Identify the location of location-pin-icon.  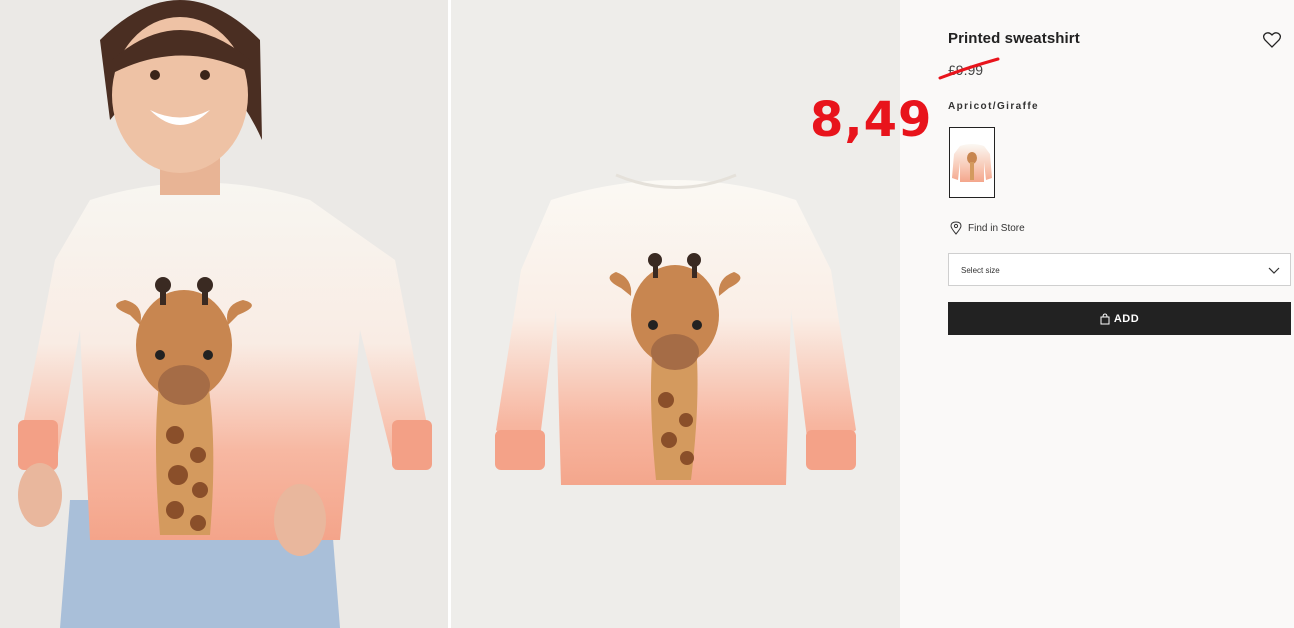
(956, 228).